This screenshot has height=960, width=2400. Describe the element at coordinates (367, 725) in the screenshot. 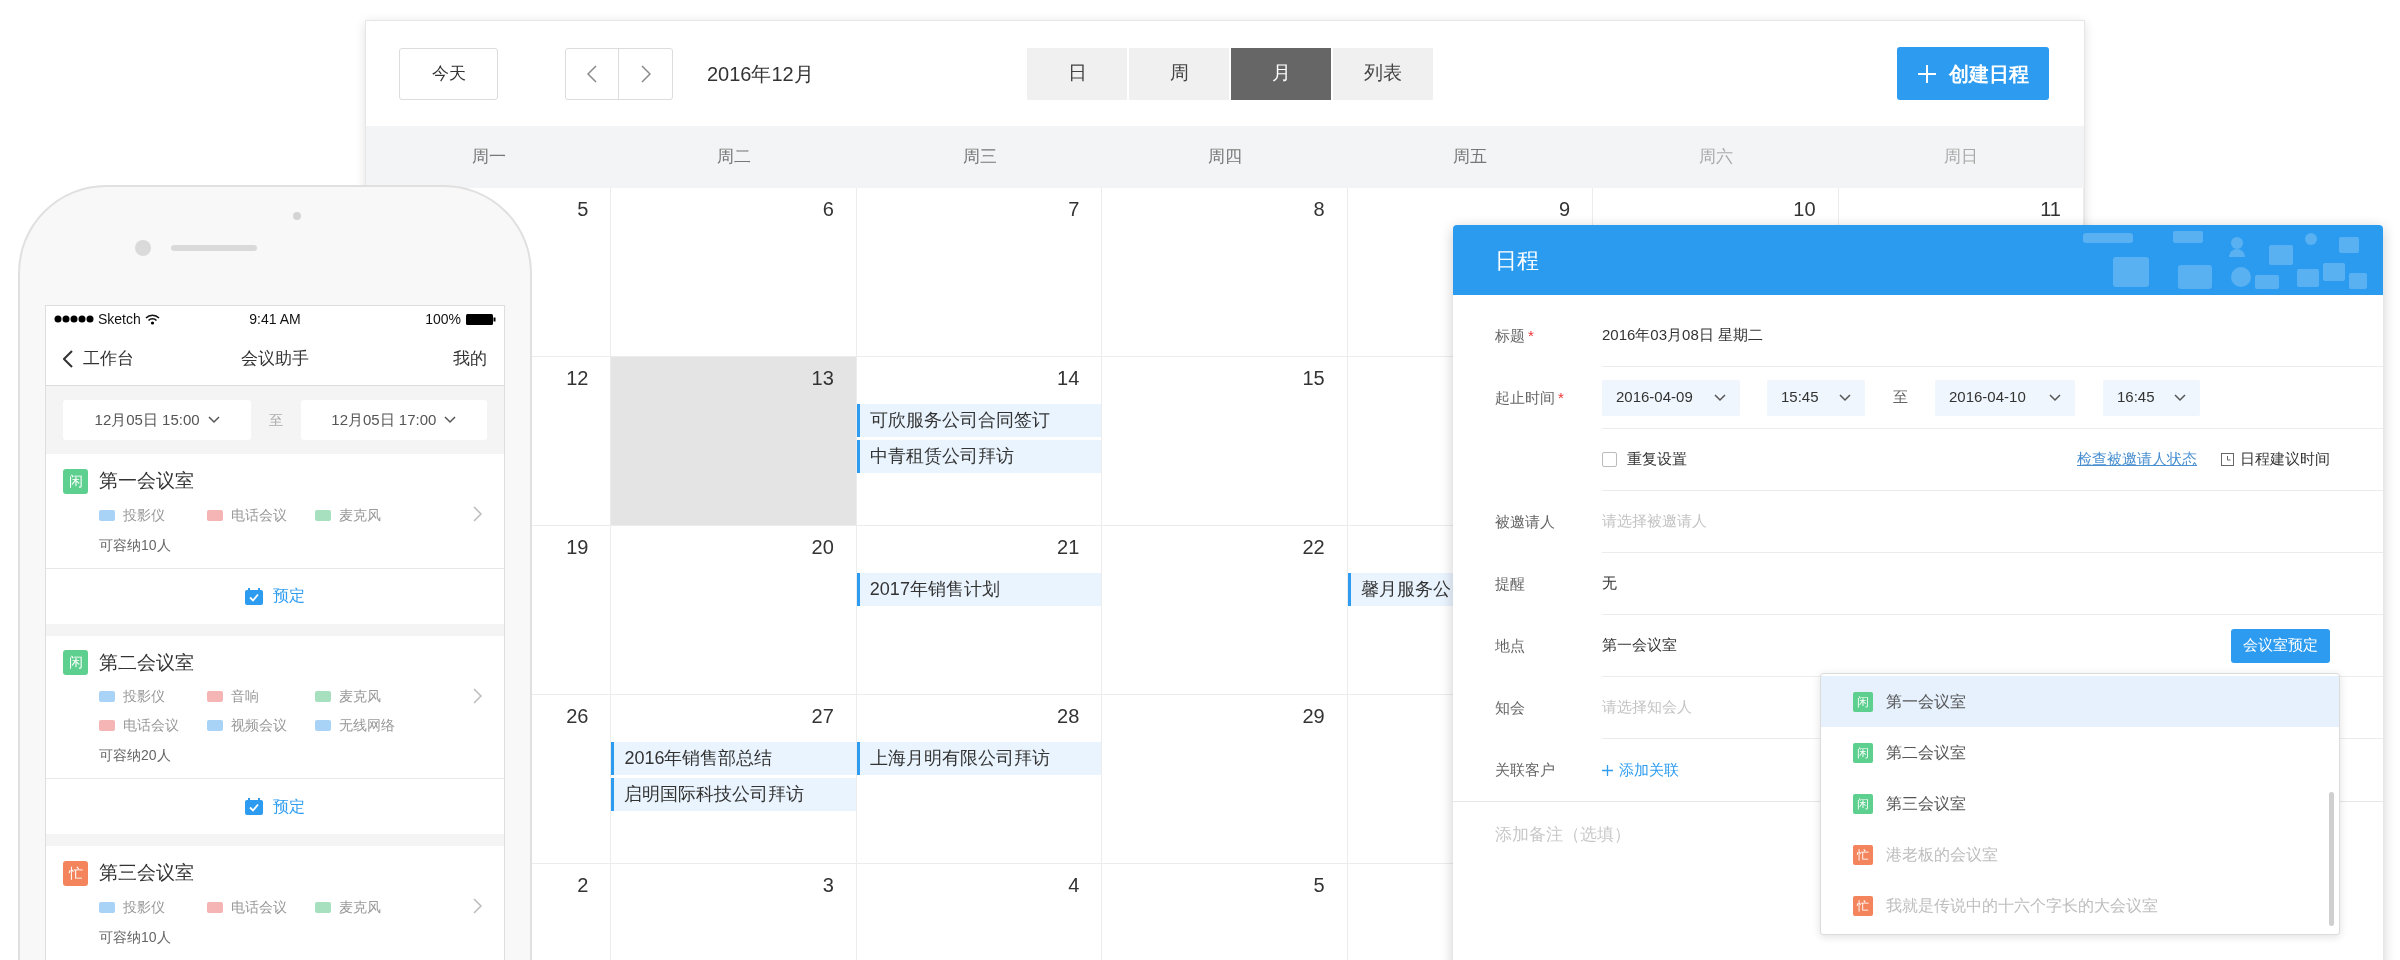

I see `facility-label: 无线网络` at that location.